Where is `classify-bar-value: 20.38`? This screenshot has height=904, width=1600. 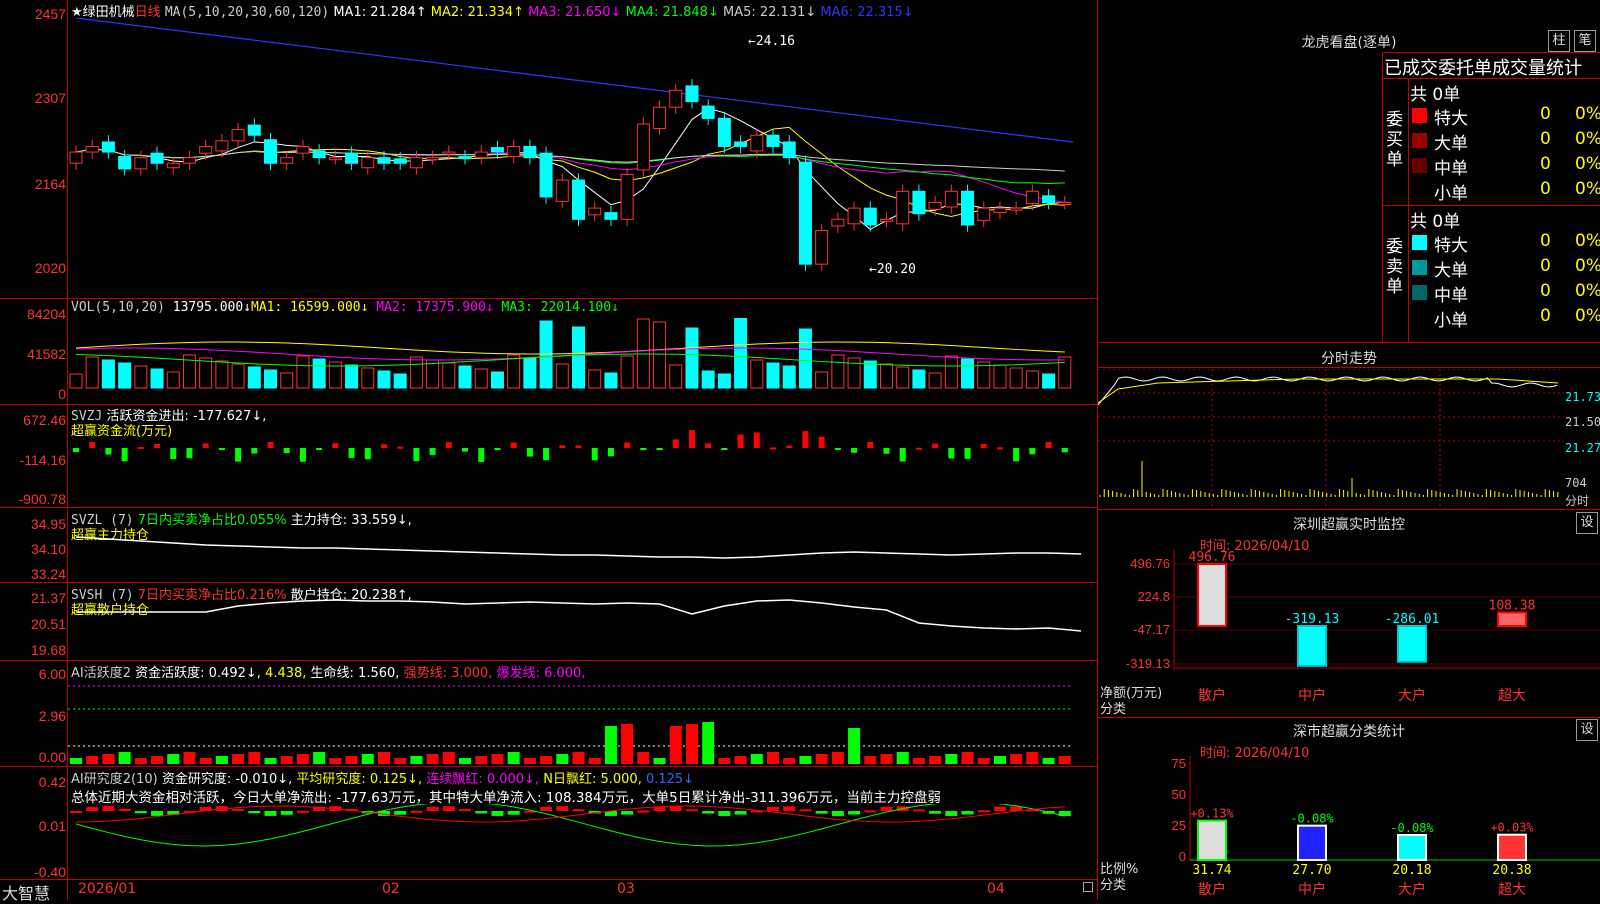 classify-bar-value: 20.38 is located at coordinates (1511, 870).